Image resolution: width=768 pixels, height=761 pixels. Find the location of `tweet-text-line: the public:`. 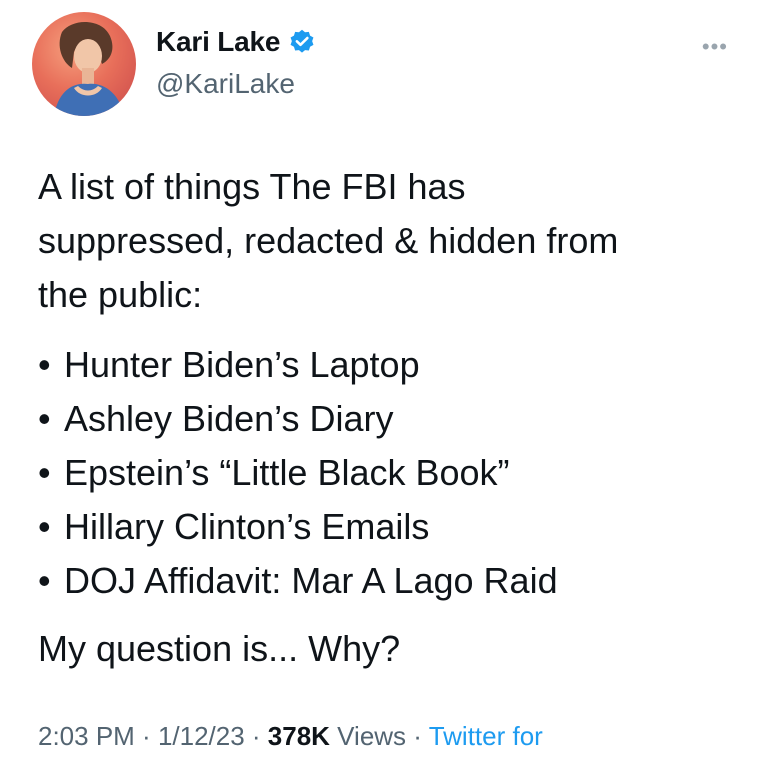

tweet-text-line: the public: is located at coordinates (120, 294).